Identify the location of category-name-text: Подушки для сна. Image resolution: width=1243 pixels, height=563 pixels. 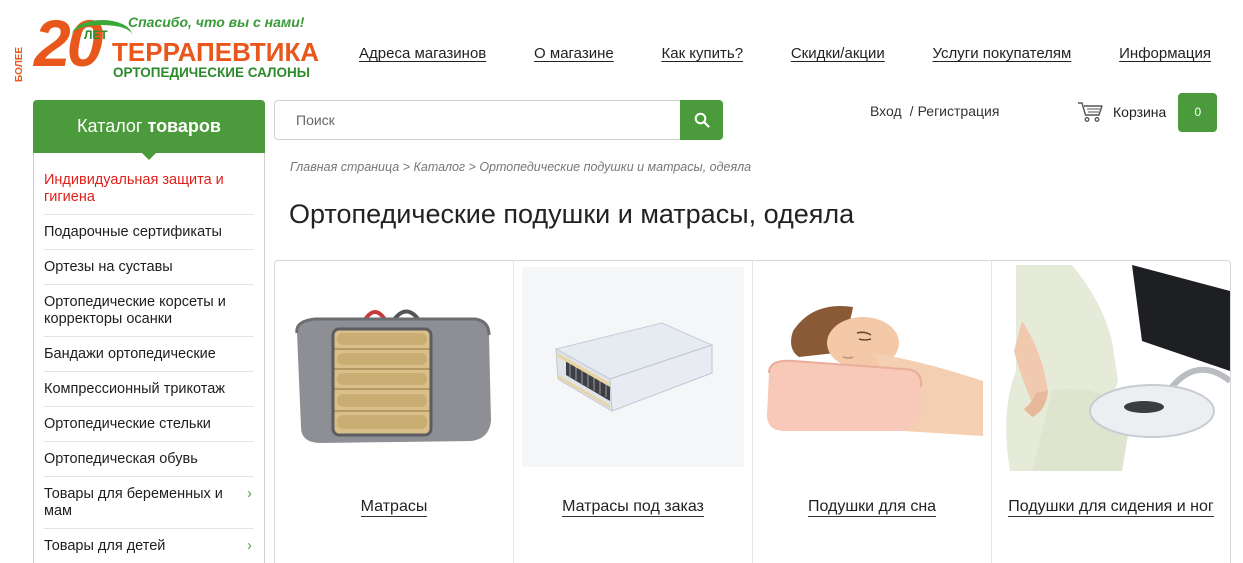
(872, 507).